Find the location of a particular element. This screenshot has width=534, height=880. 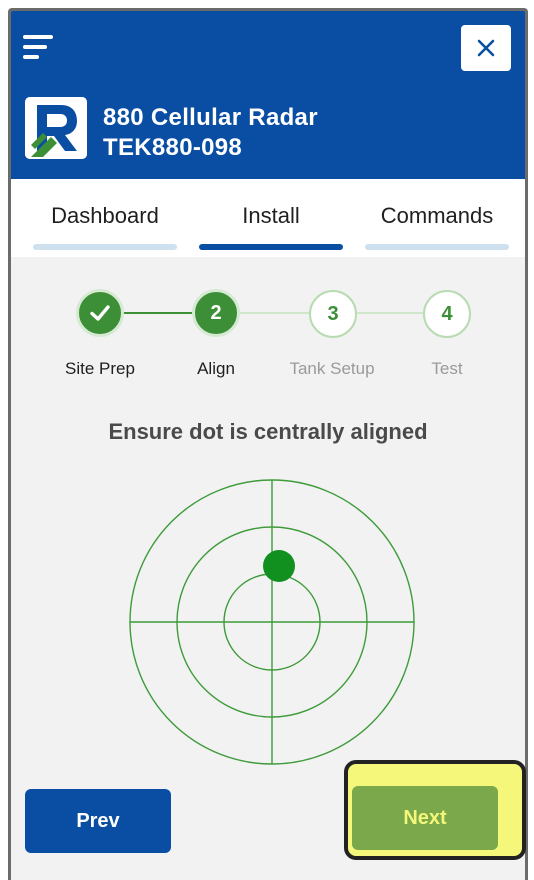

tab-bar: Dashboard Install Commands is located at coordinates (268, 218).